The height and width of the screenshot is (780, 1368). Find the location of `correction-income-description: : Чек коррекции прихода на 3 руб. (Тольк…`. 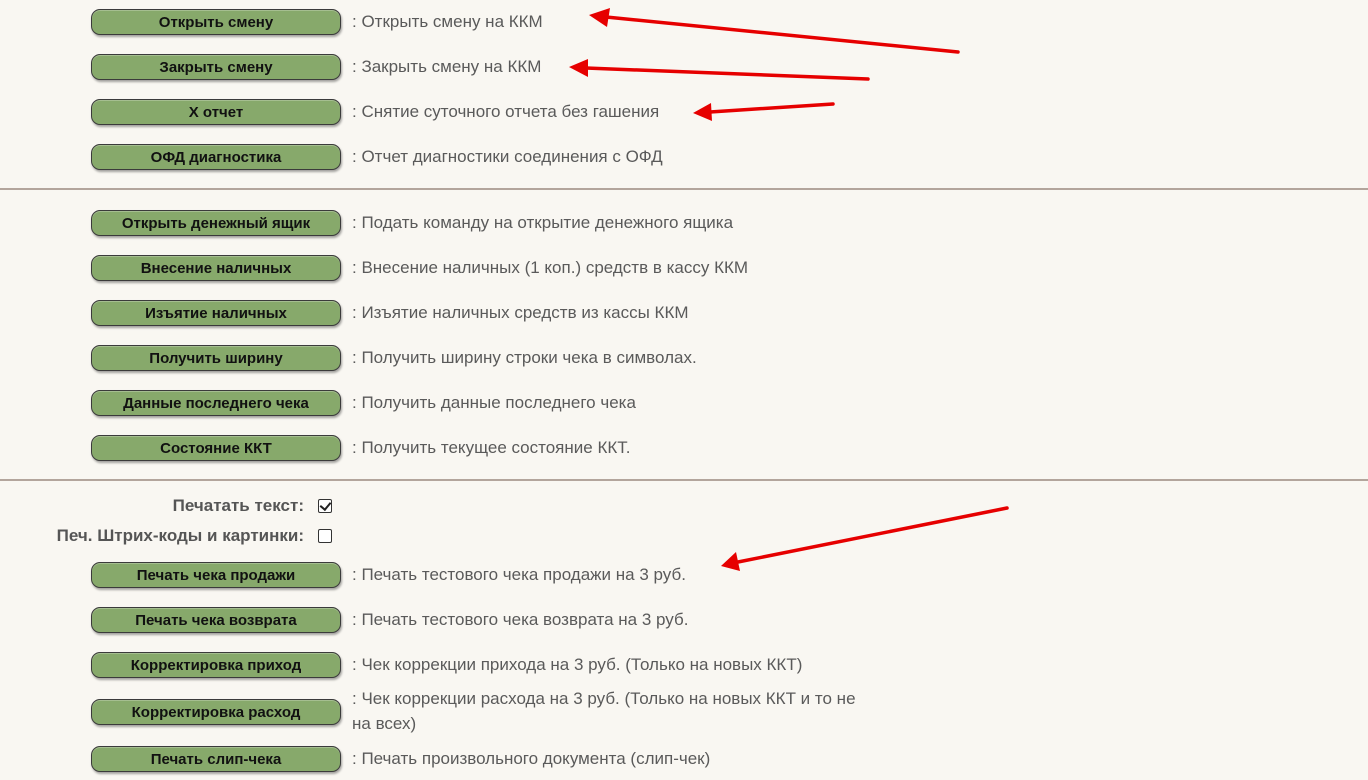

correction-income-description: : Чек коррекции прихода на 3 руб. (Тольк… is located at coordinates (577, 664).